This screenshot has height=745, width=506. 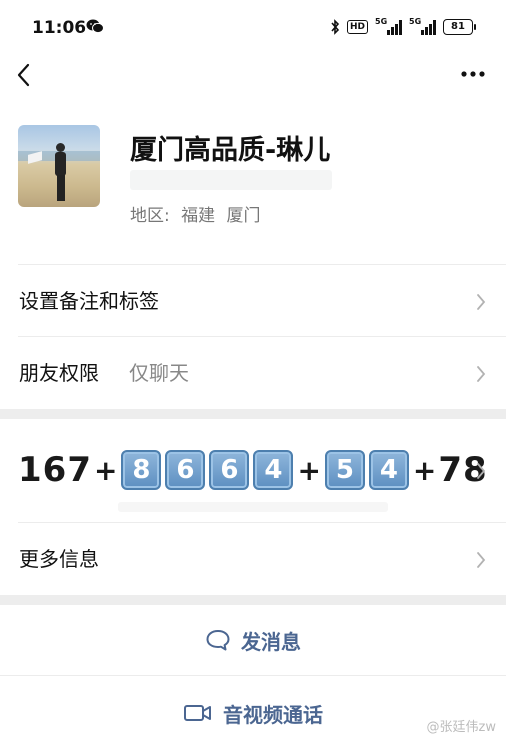 I want to click on contact-region: 地区: 福建 厦门, so click(x=195, y=213).